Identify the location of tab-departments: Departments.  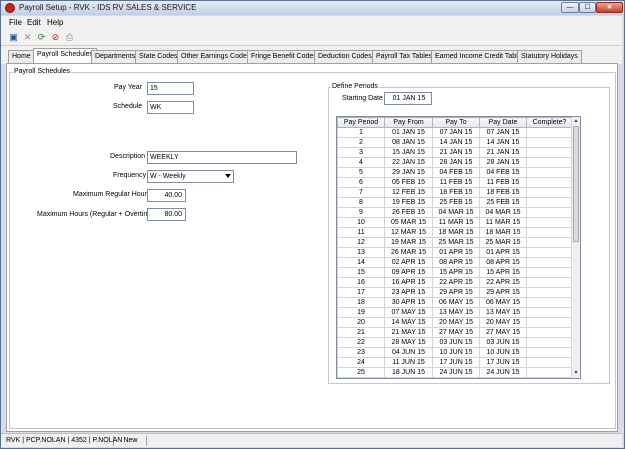
(115, 57).